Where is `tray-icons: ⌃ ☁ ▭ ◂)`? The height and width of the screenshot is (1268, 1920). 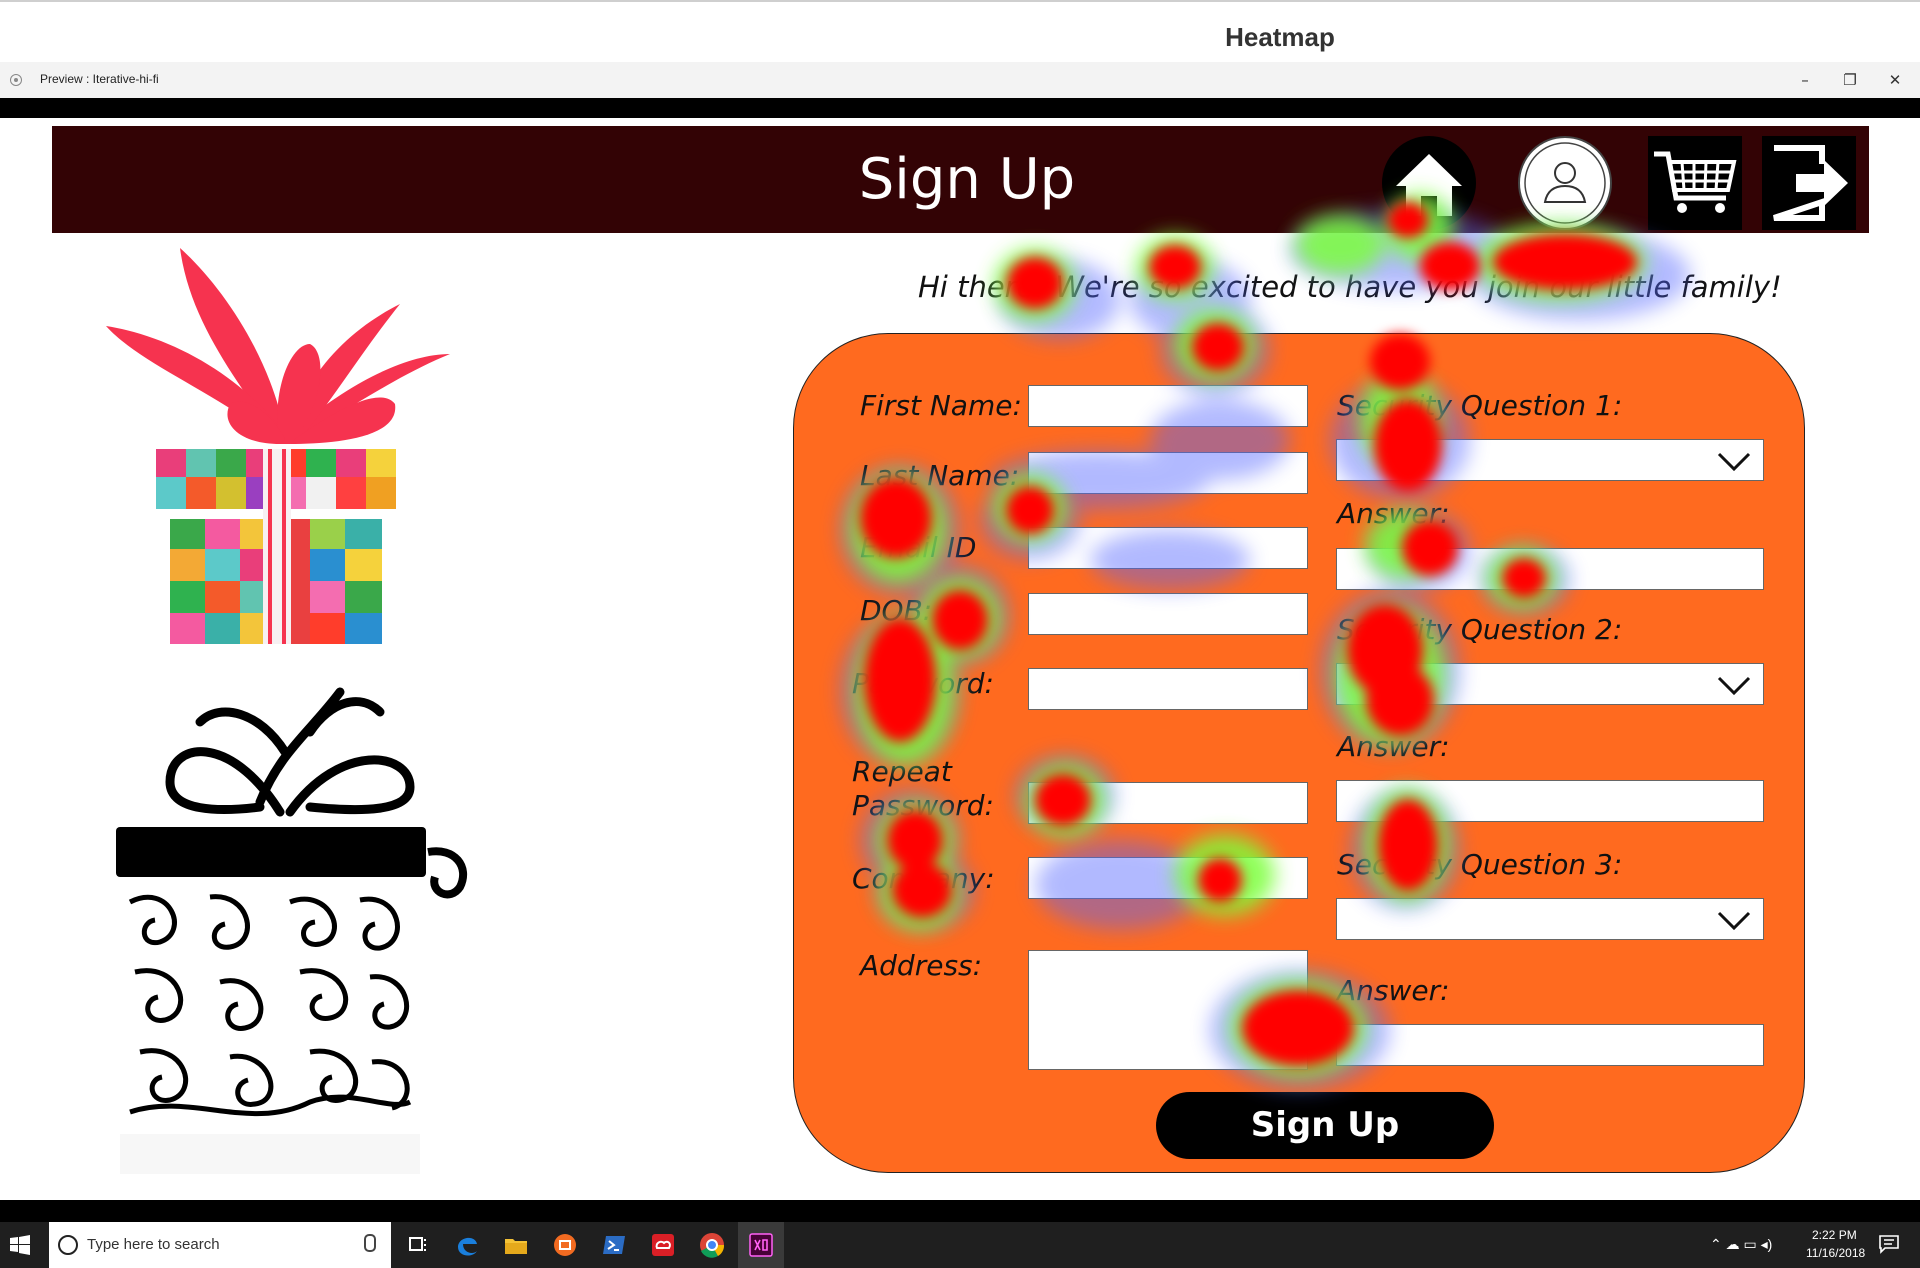 tray-icons: ⌃ ☁ ▭ ◂) is located at coordinates (1741, 1244).